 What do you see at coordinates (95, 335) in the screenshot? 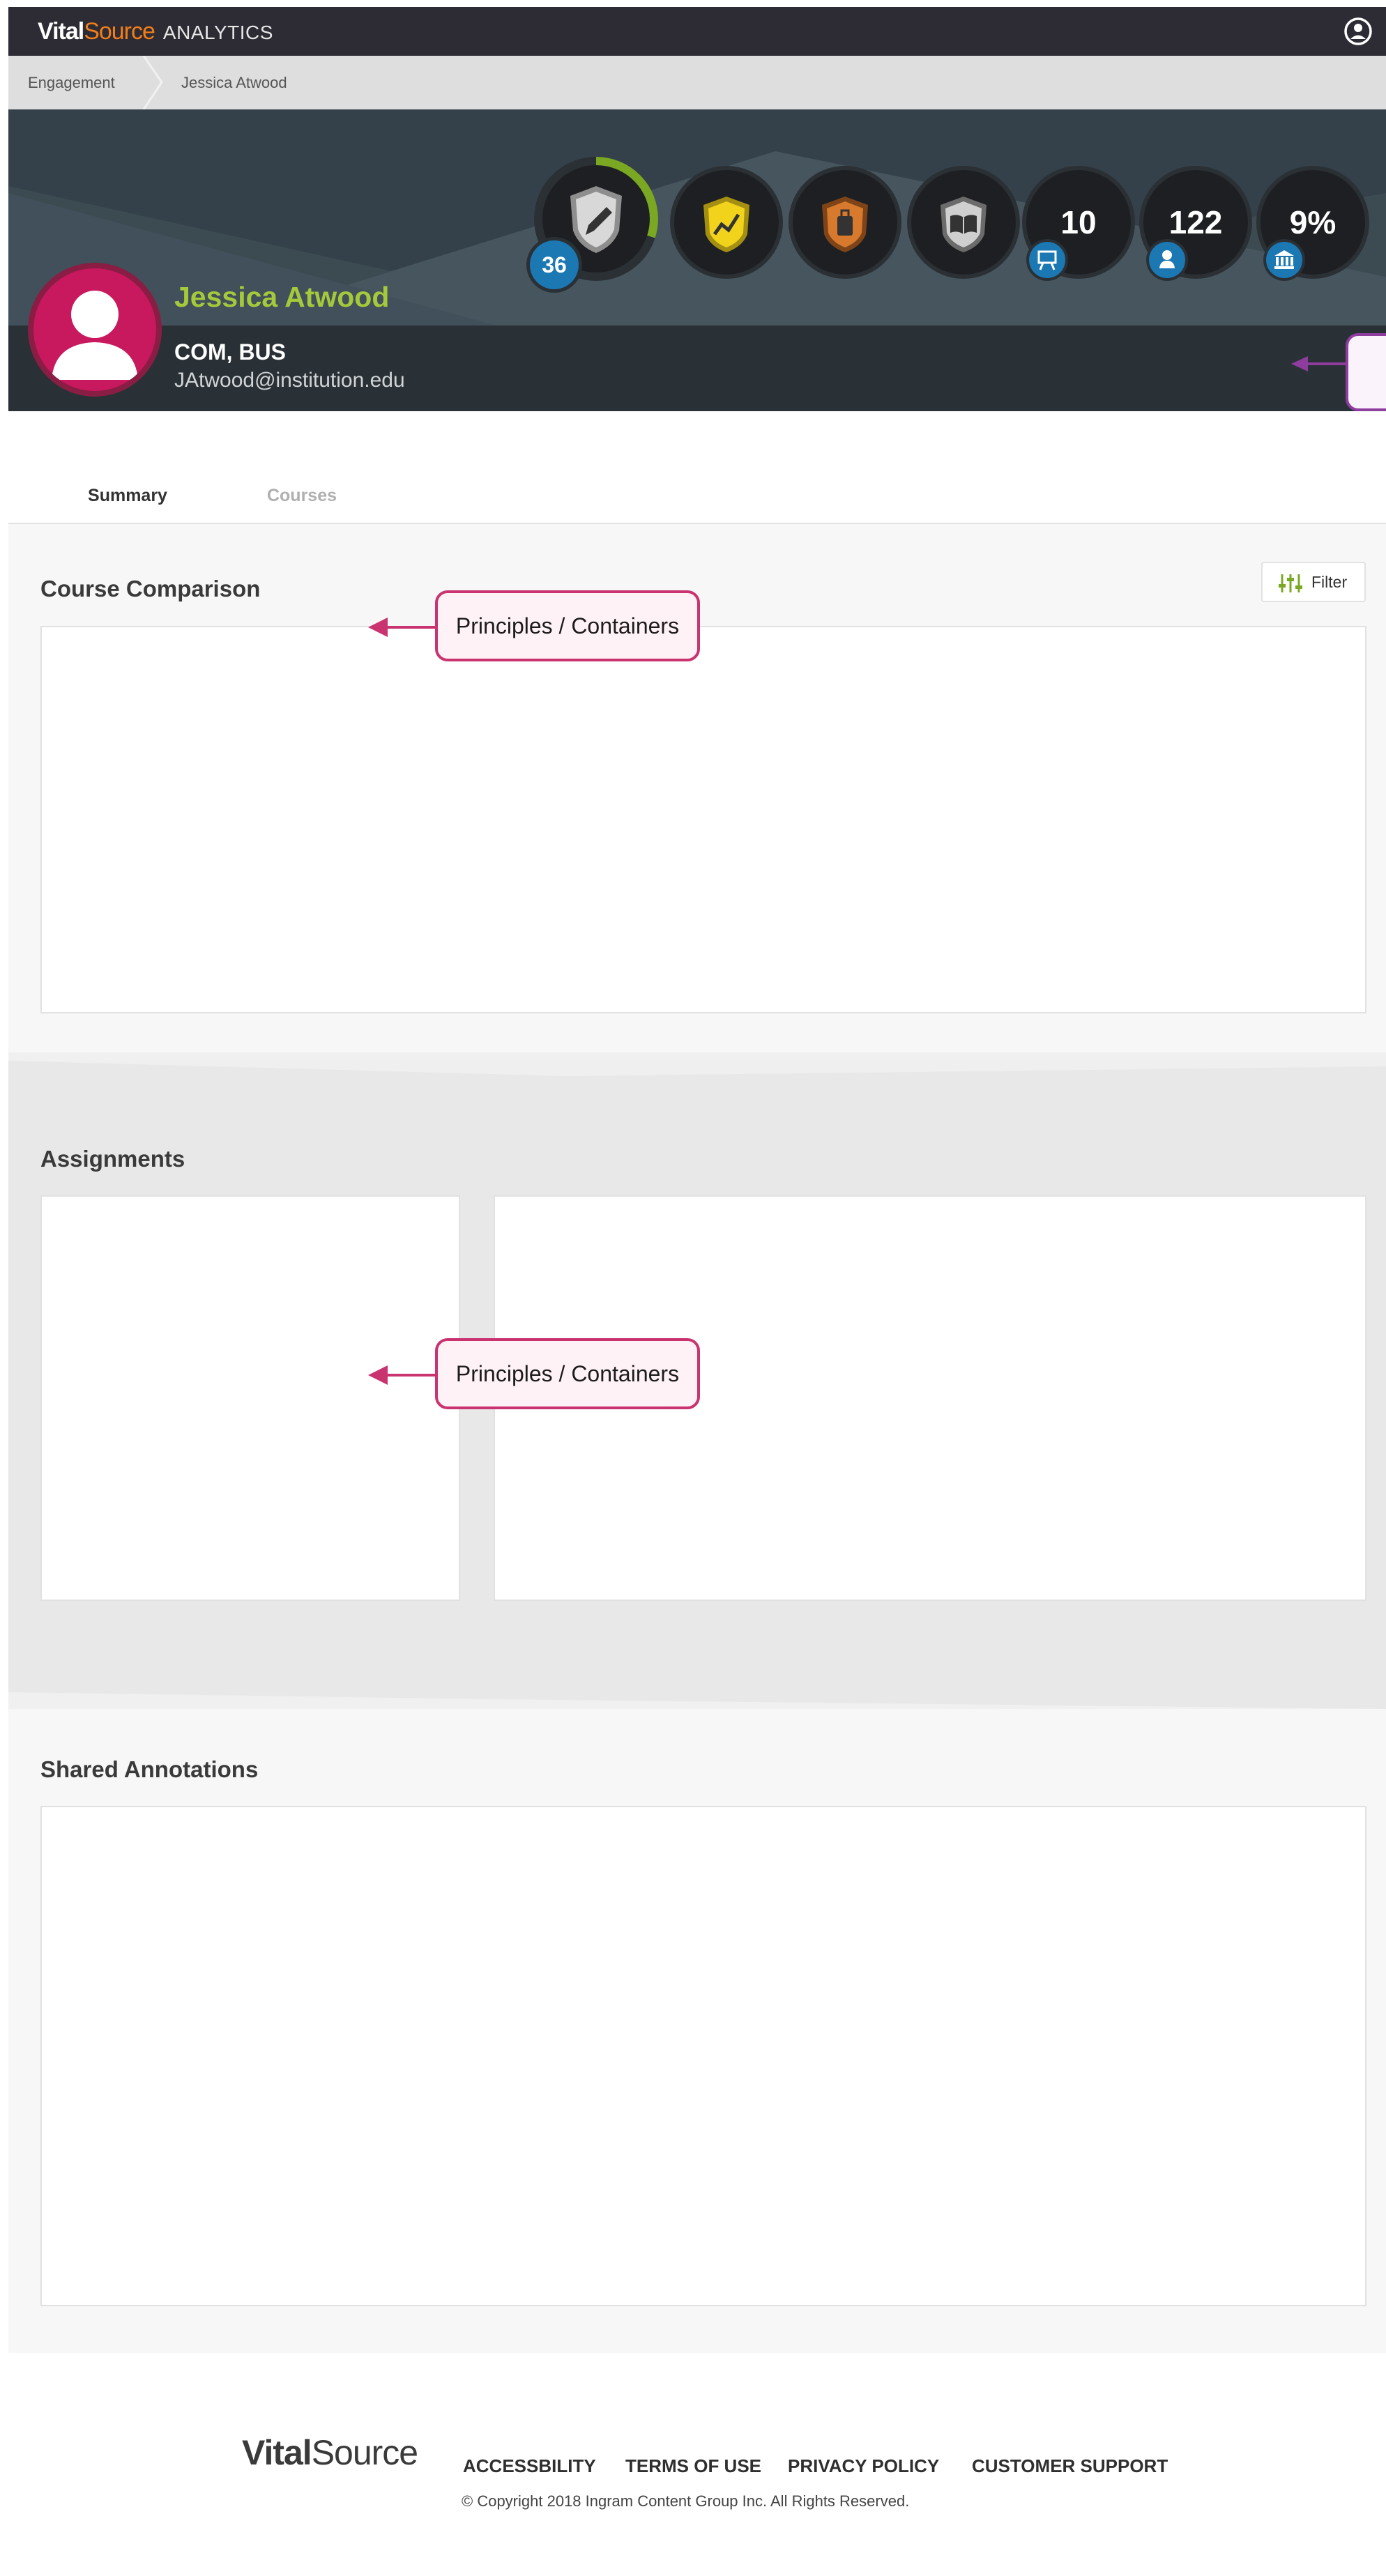
I see `user-silhouette-icon` at bounding box center [95, 335].